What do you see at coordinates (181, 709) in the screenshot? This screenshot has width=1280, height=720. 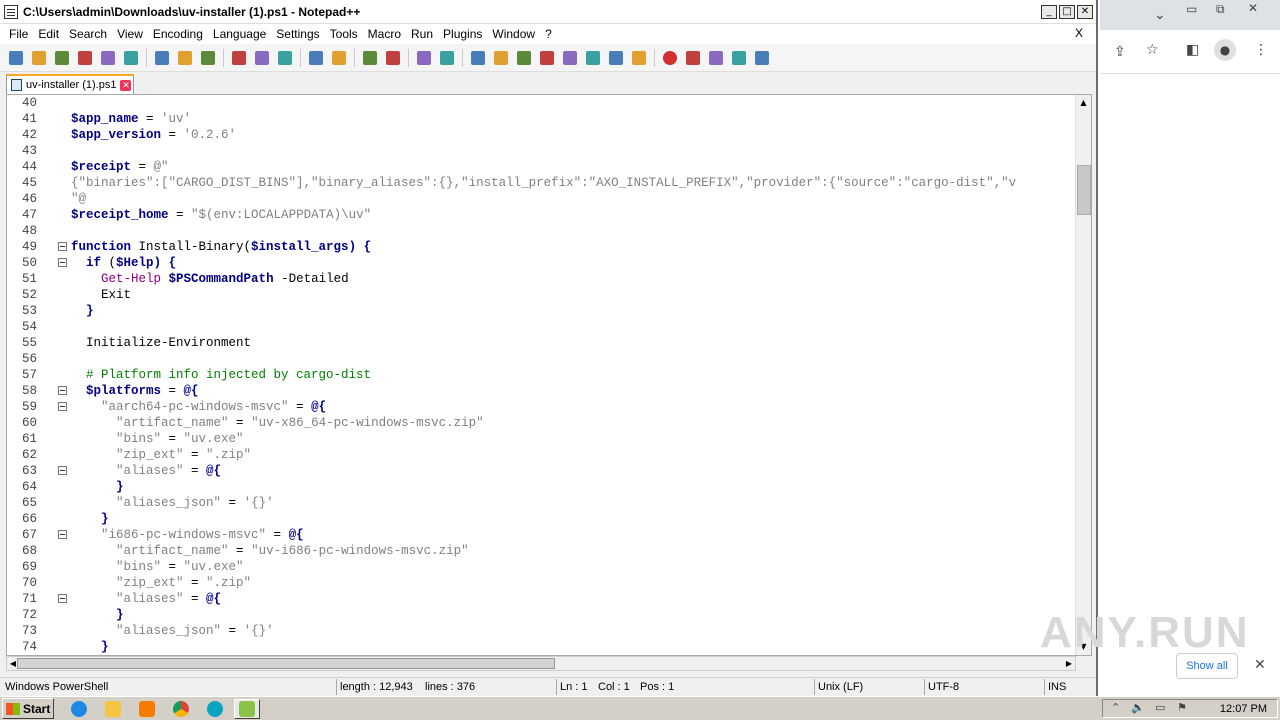 I see `chrome-icon` at bounding box center [181, 709].